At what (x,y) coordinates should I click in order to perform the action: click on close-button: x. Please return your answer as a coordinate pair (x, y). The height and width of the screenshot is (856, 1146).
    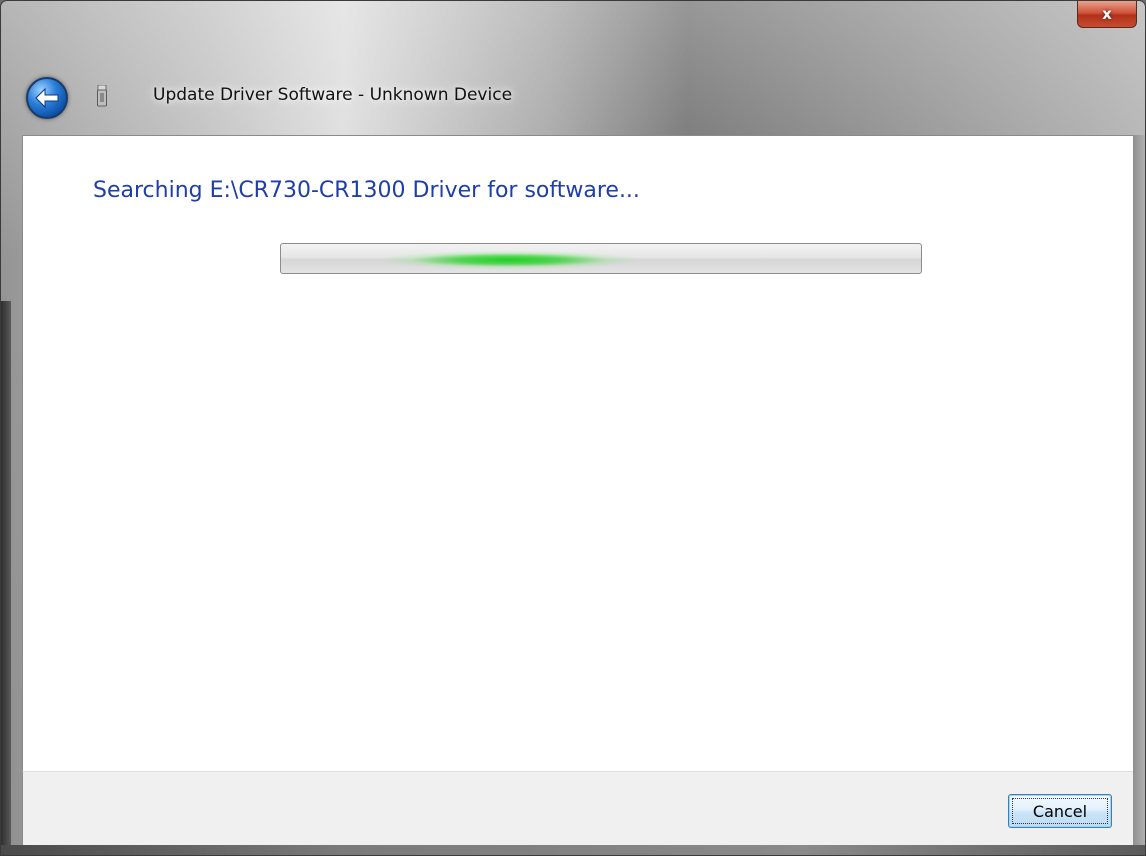
    Looking at the image, I should click on (1107, 14).